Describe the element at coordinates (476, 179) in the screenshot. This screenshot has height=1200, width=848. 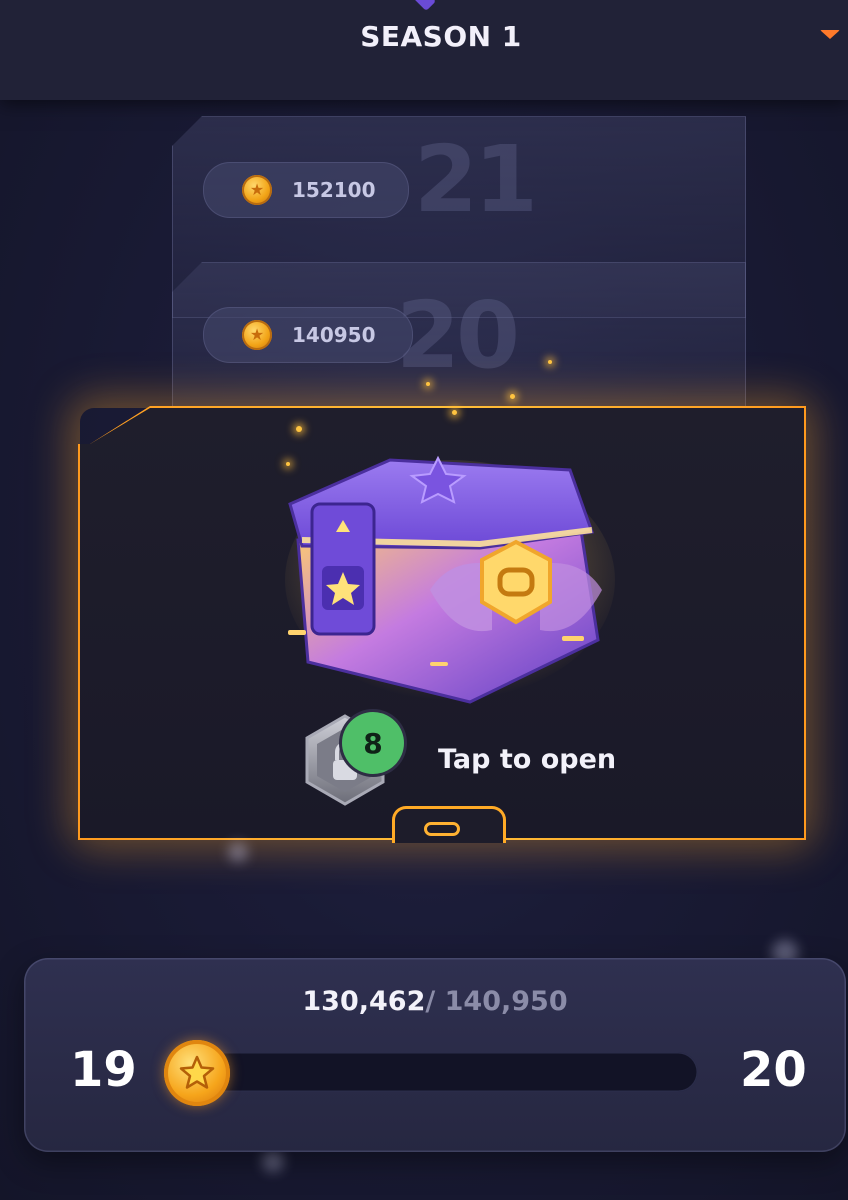
I see `level-number-21: 21` at that location.